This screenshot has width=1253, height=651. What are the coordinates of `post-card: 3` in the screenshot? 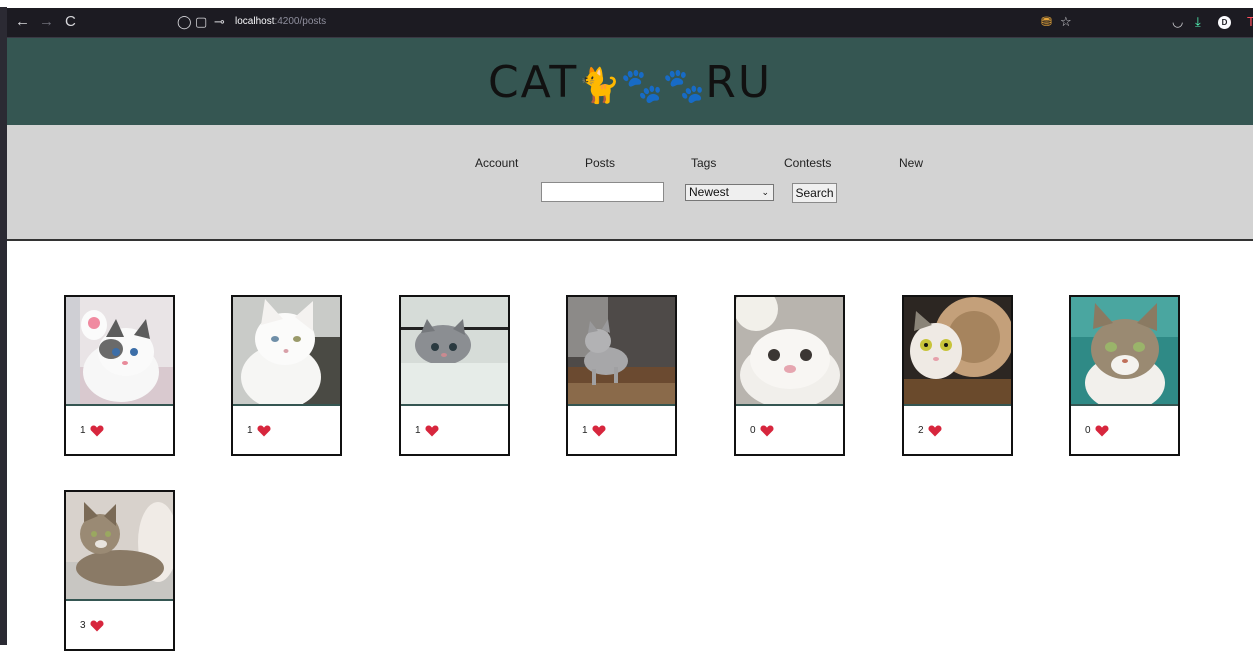 It's located at (119, 570).